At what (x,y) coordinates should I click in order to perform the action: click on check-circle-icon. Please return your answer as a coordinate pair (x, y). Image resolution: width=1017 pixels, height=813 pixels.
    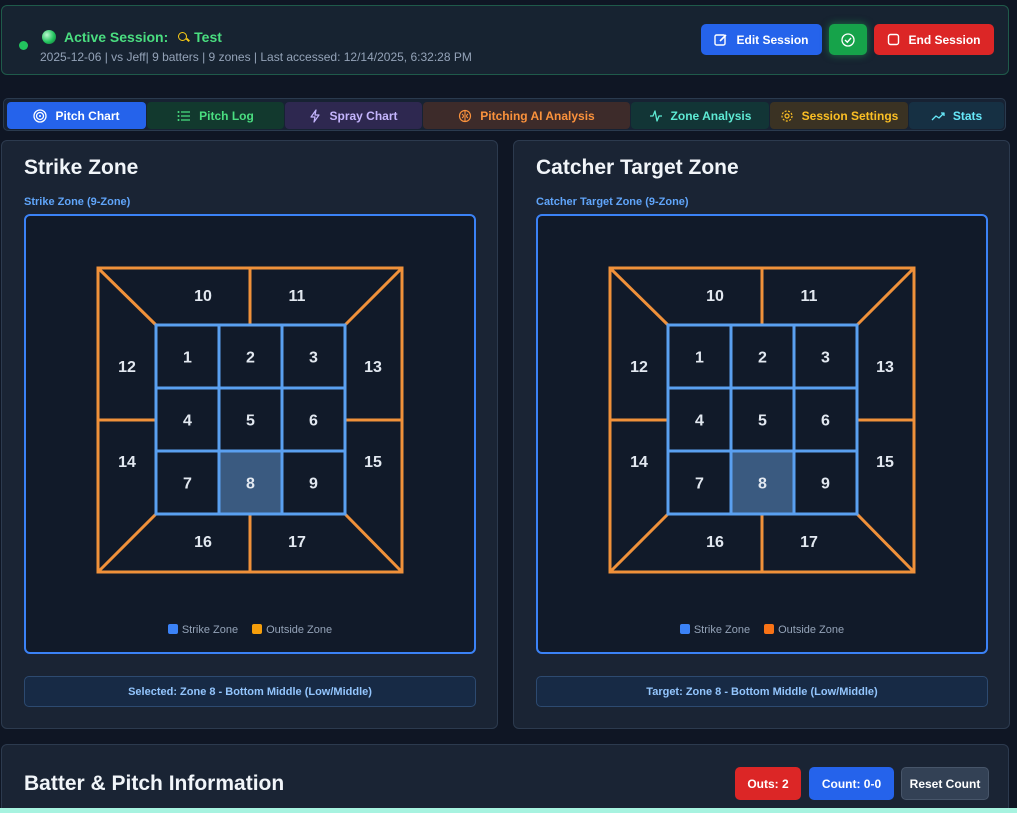
    Looking at the image, I should click on (848, 39).